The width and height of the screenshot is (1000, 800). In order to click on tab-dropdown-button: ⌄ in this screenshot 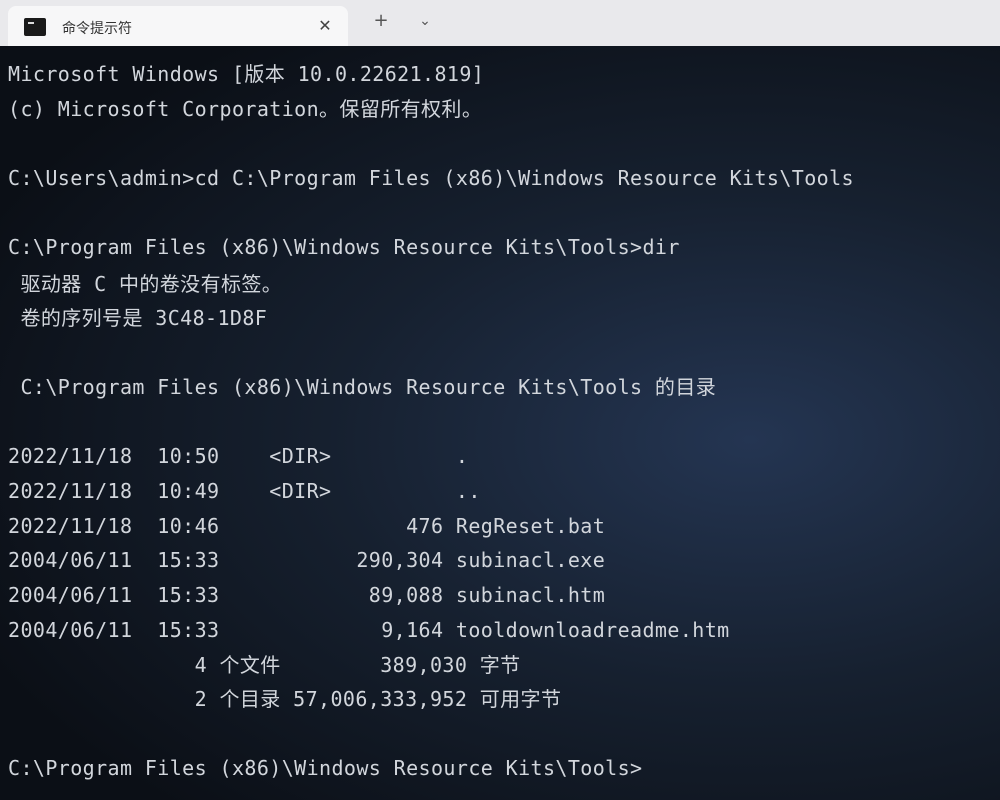, I will do `click(425, 21)`.